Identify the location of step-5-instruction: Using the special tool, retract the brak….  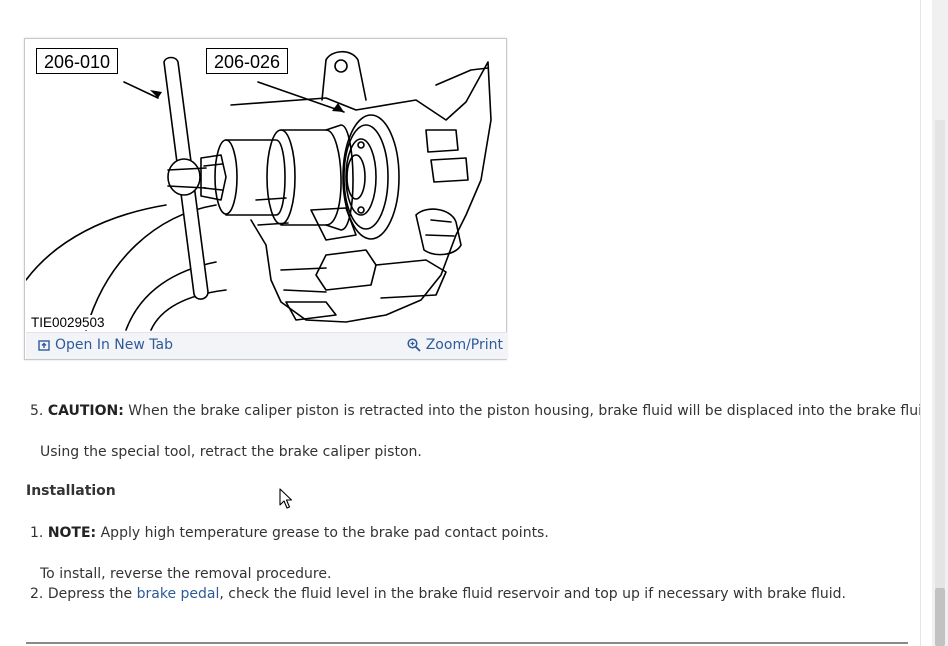
(231, 452).